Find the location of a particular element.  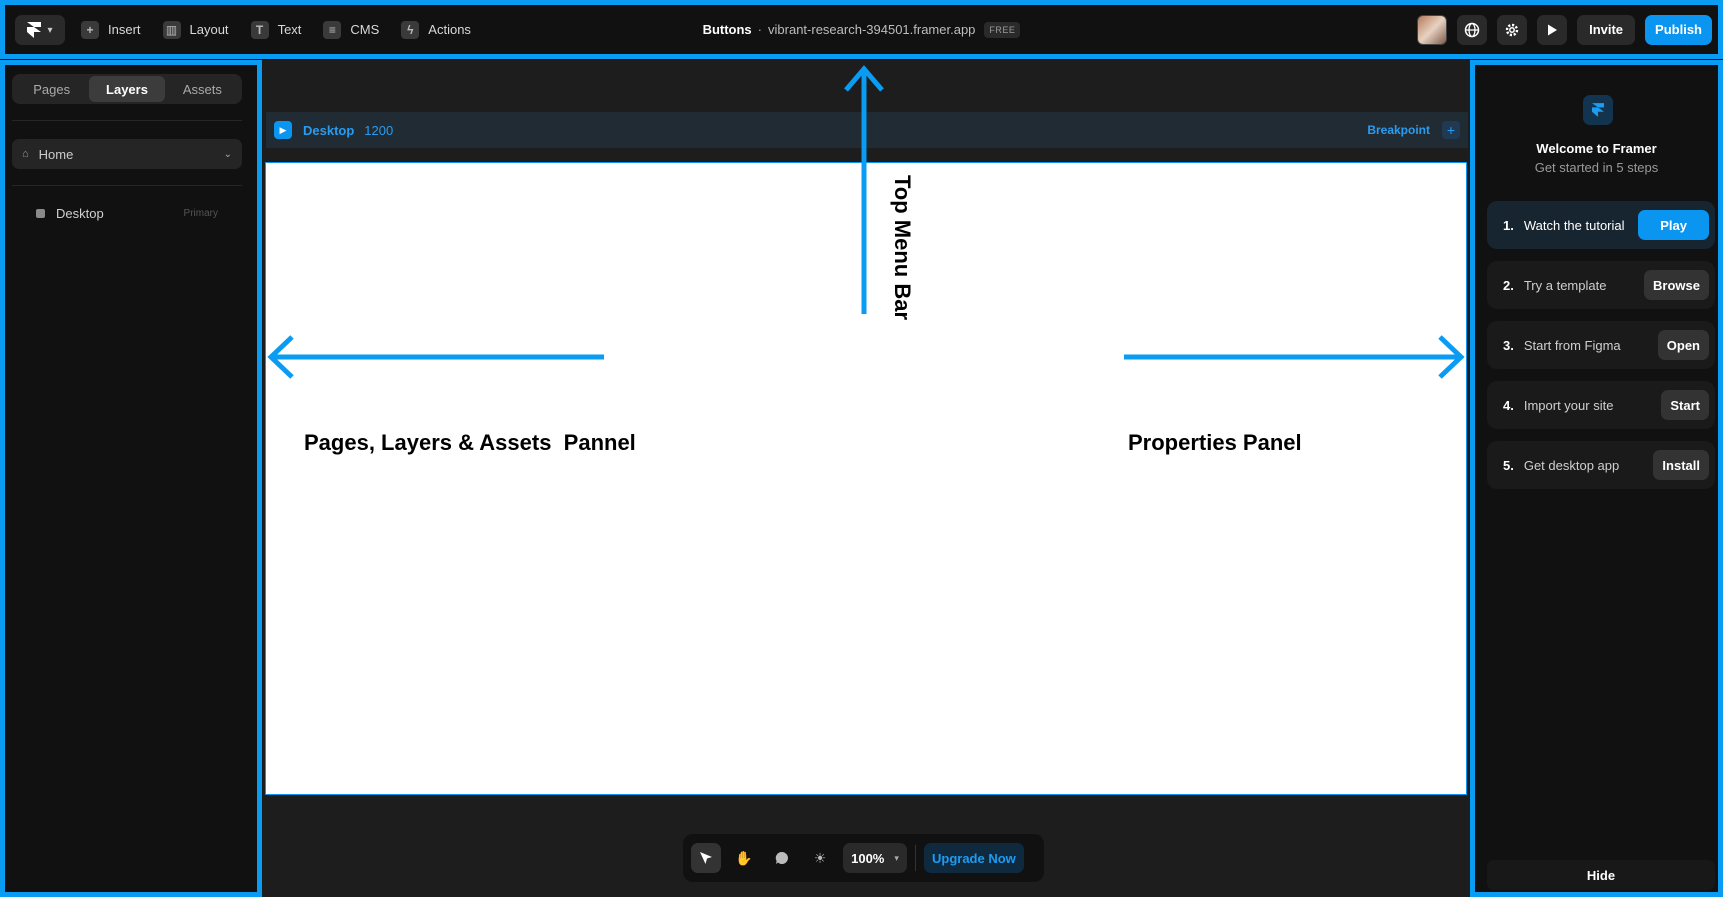

menu-text: T Text is located at coordinates (276, 29).